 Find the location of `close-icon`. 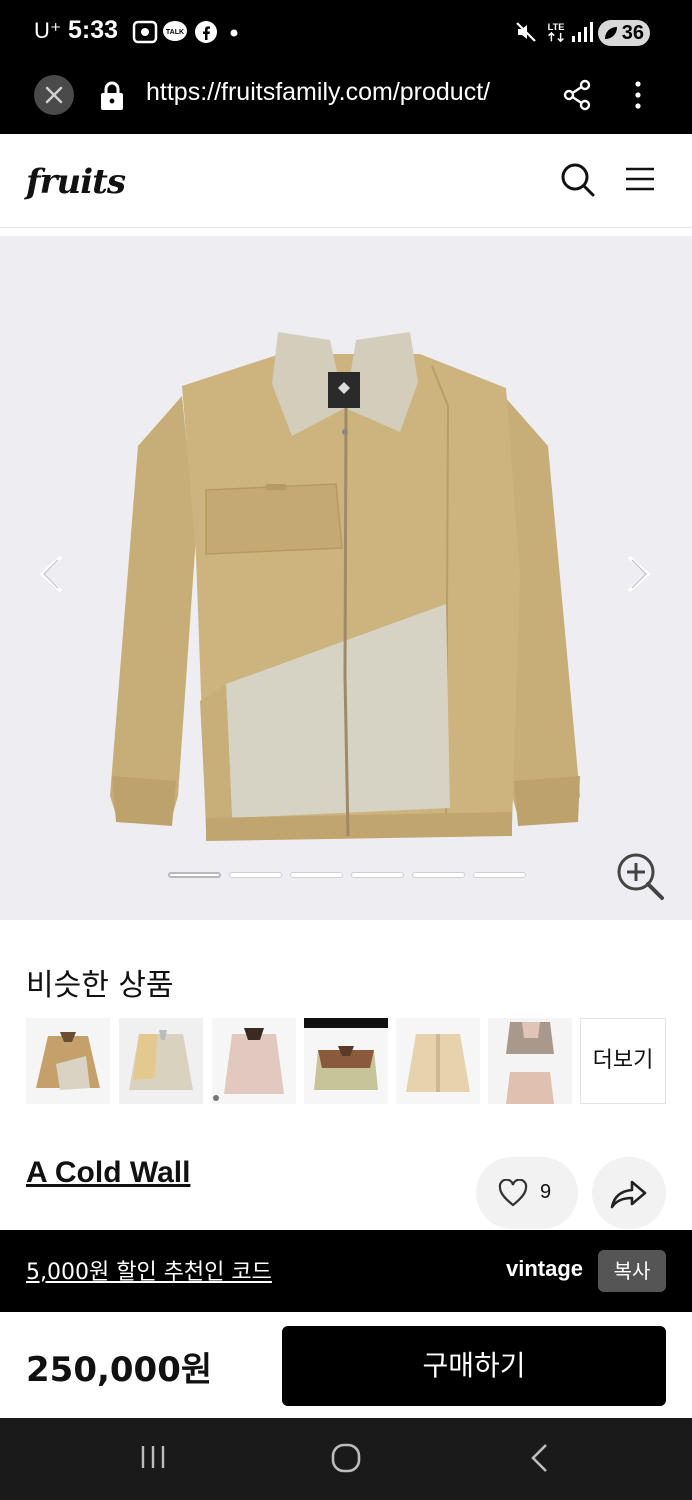

close-icon is located at coordinates (54, 95).